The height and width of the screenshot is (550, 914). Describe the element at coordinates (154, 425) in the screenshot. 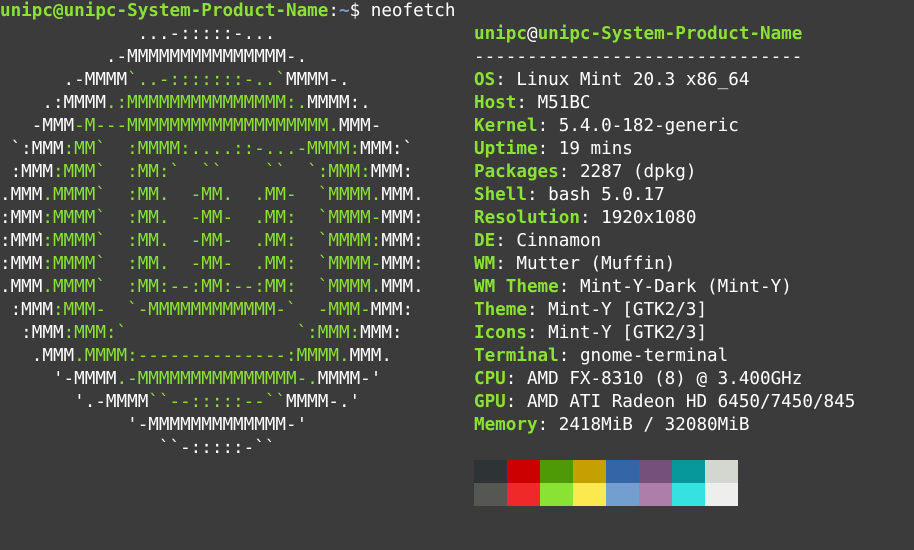

I see `logo-segment: '-MMMMMMMMMMMMM-'` at that location.